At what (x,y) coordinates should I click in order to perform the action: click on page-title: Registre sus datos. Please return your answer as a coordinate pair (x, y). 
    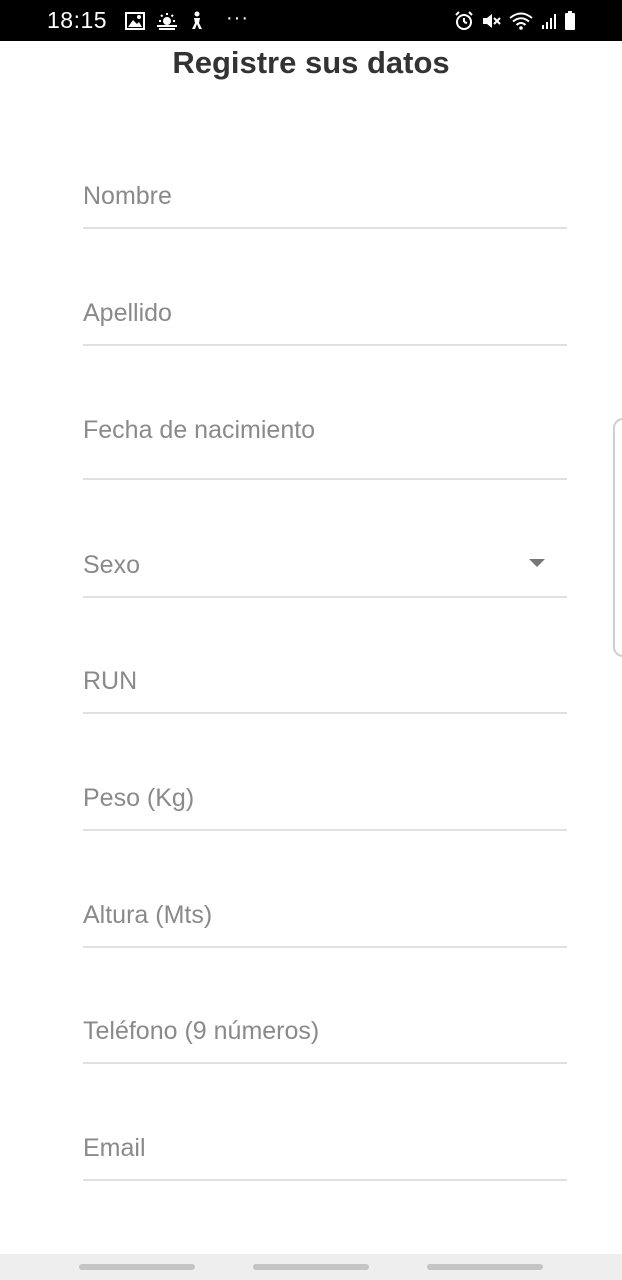
    Looking at the image, I should click on (311, 62).